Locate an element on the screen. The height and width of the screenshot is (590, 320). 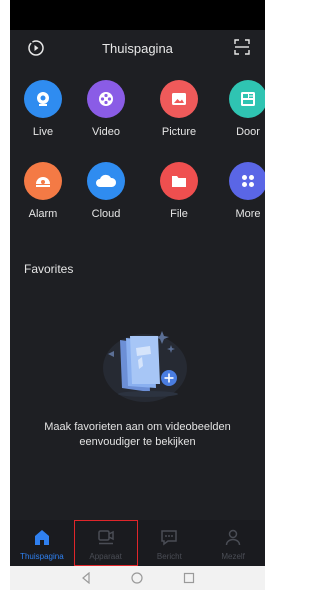
recents-icon is located at coordinates (189, 578).